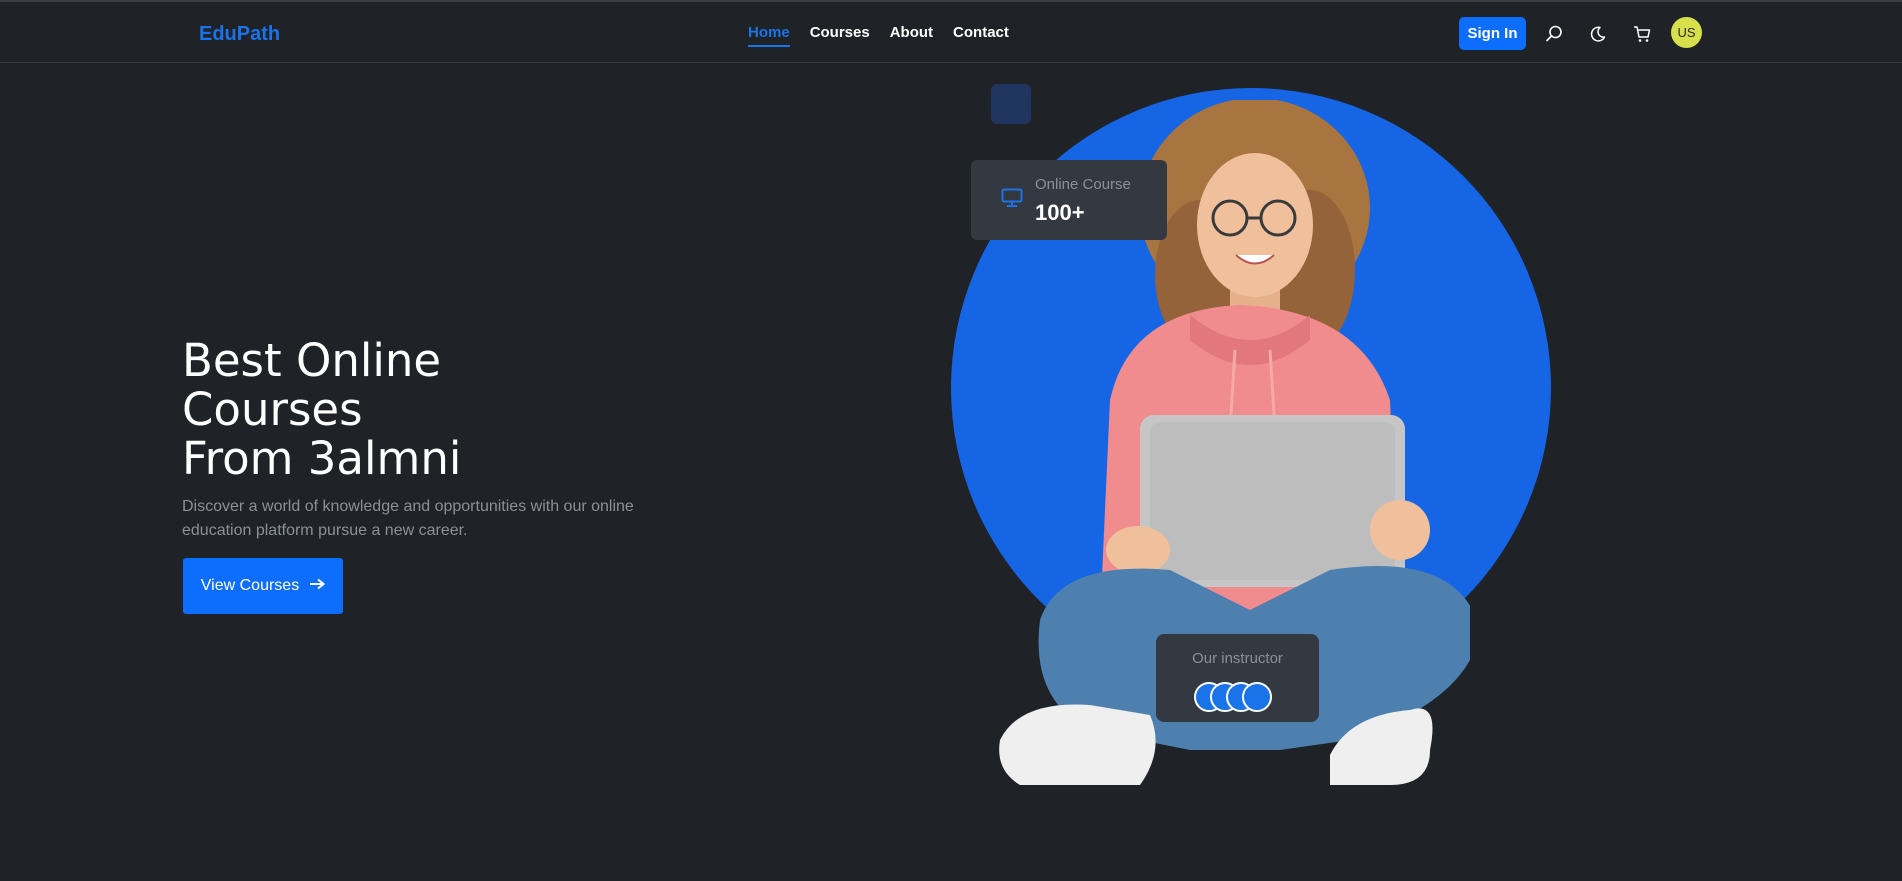  What do you see at coordinates (392, 409) in the screenshot?
I see `hero-title: Best Online Courses From 3almni` at bounding box center [392, 409].